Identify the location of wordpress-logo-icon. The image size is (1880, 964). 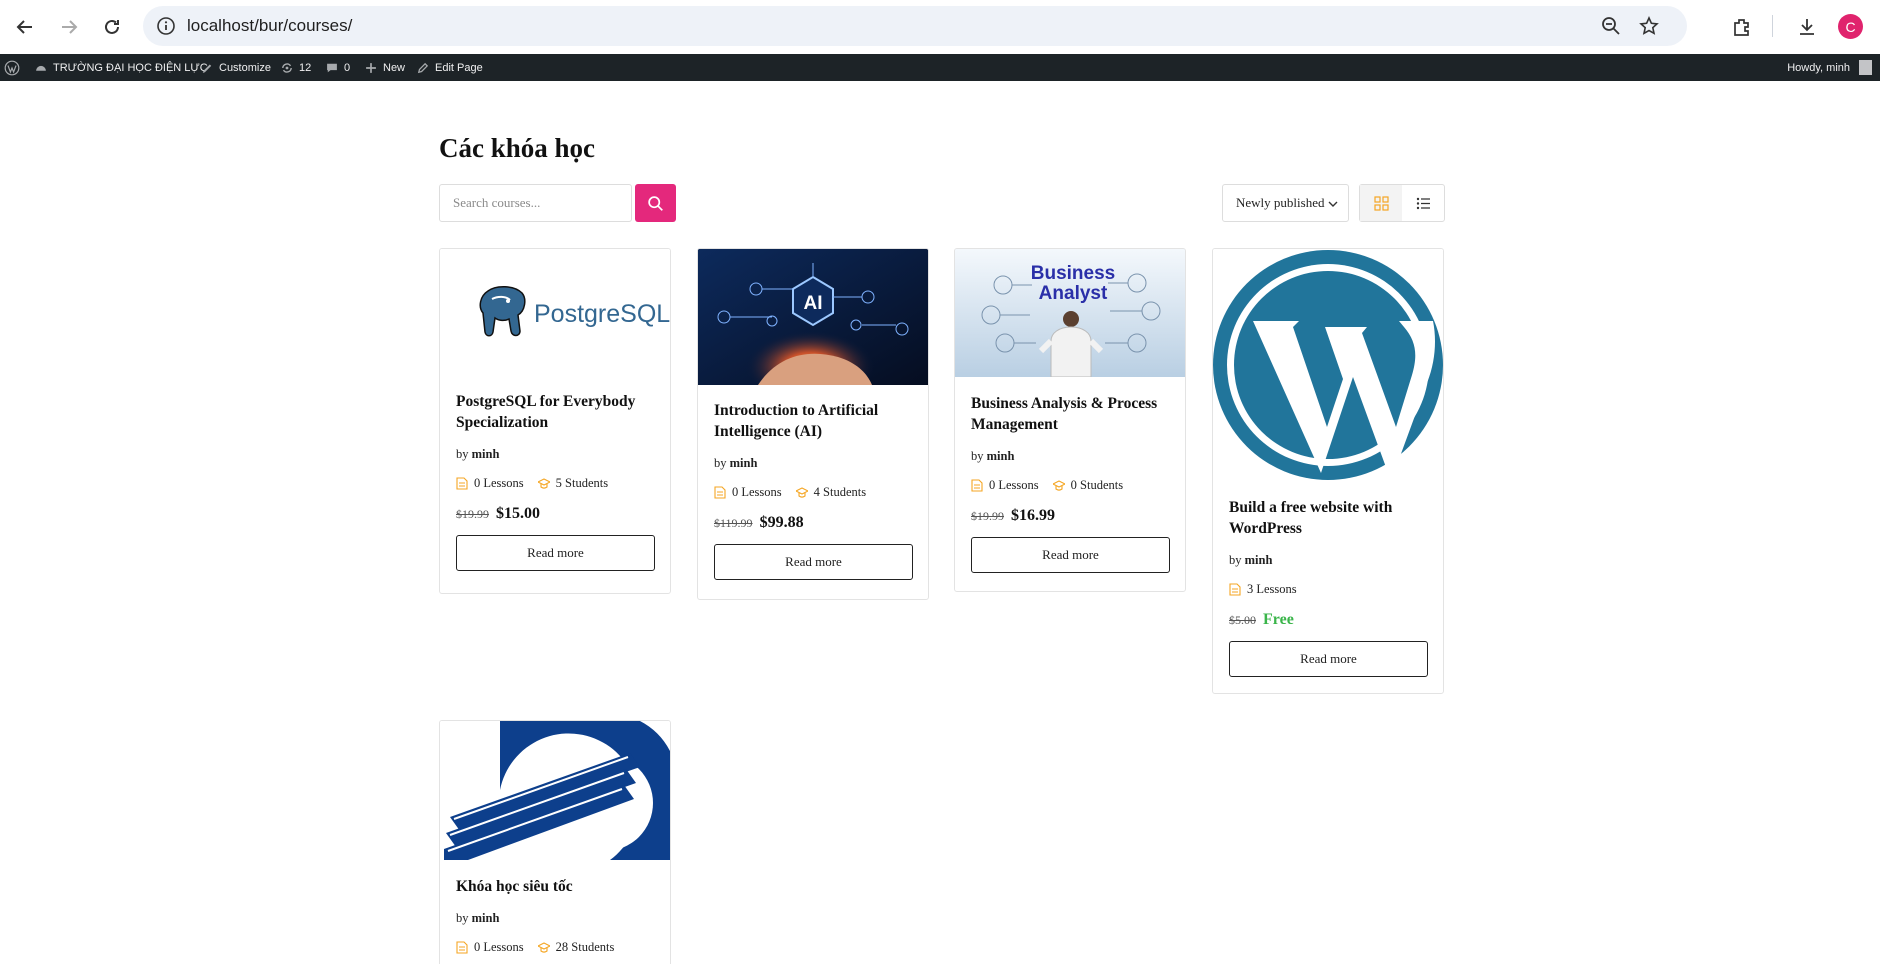
(12, 67).